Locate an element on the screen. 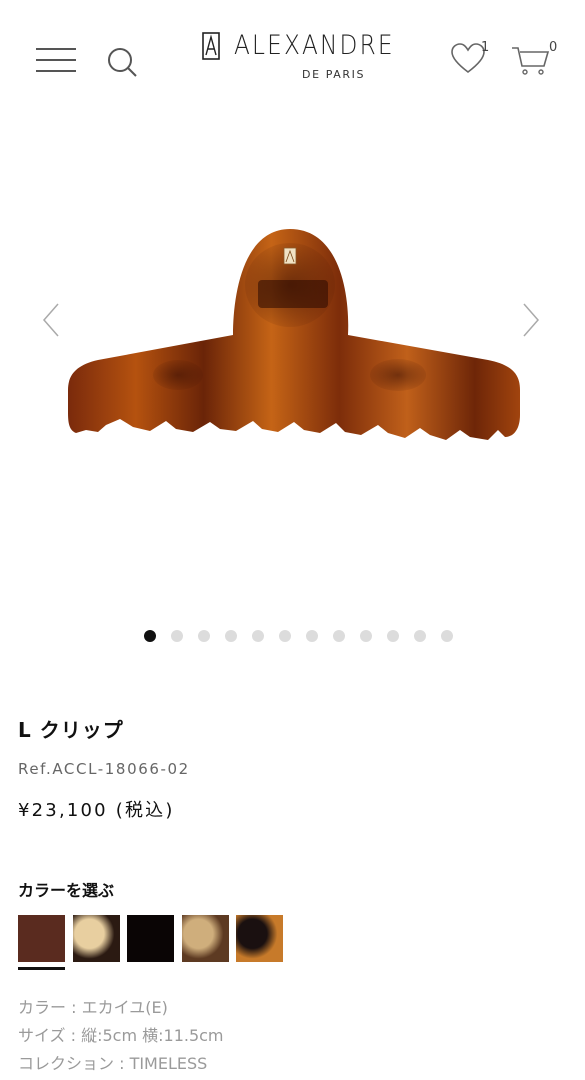 The height and width of the screenshot is (1080, 585). search-icon is located at coordinates (122, 62).